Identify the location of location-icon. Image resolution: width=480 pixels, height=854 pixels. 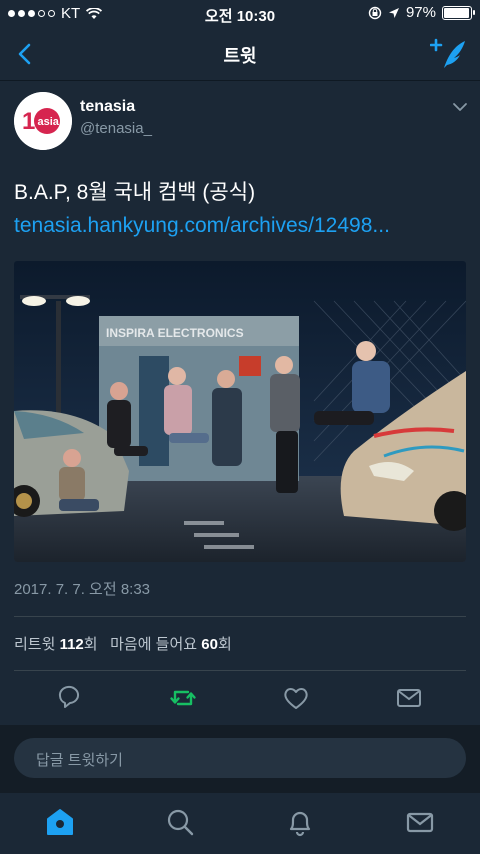
(393, 12).